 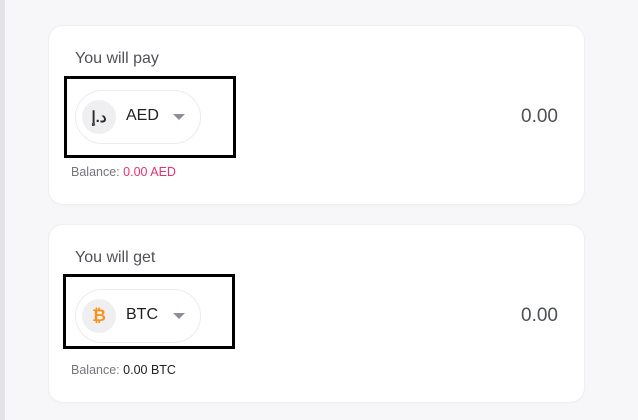 What do you see at coordinates (149, 370) in the screenshot?
I see `get-balance-value: 0.00 BTC` at bounding box center [149, 370].